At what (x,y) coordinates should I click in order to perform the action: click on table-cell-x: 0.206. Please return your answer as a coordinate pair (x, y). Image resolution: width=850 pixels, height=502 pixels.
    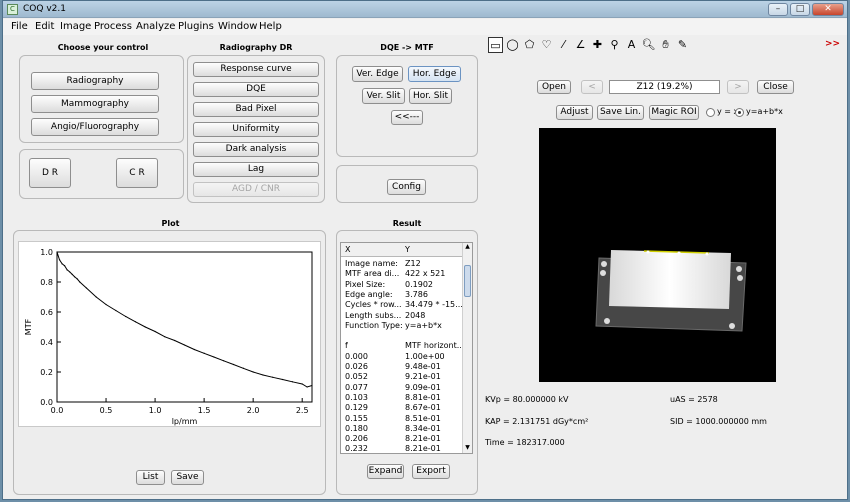
    Looking at the image, I should click on (356, 439).